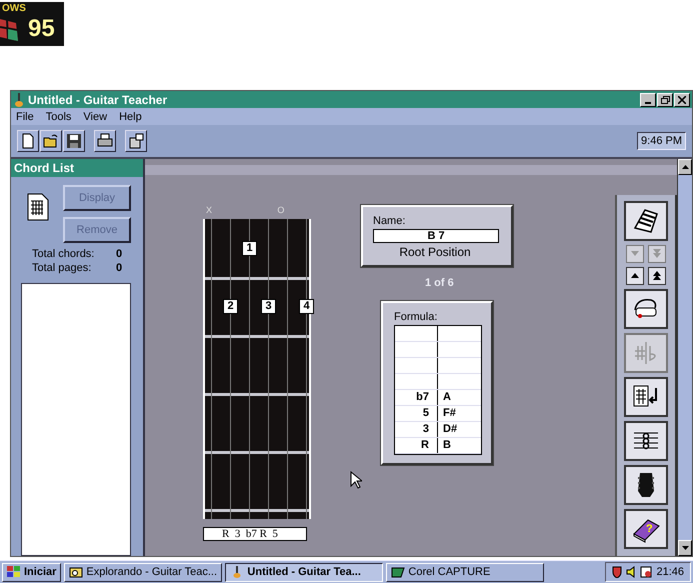  I want to click on stat-label: Total pages:, so click(62, 268).